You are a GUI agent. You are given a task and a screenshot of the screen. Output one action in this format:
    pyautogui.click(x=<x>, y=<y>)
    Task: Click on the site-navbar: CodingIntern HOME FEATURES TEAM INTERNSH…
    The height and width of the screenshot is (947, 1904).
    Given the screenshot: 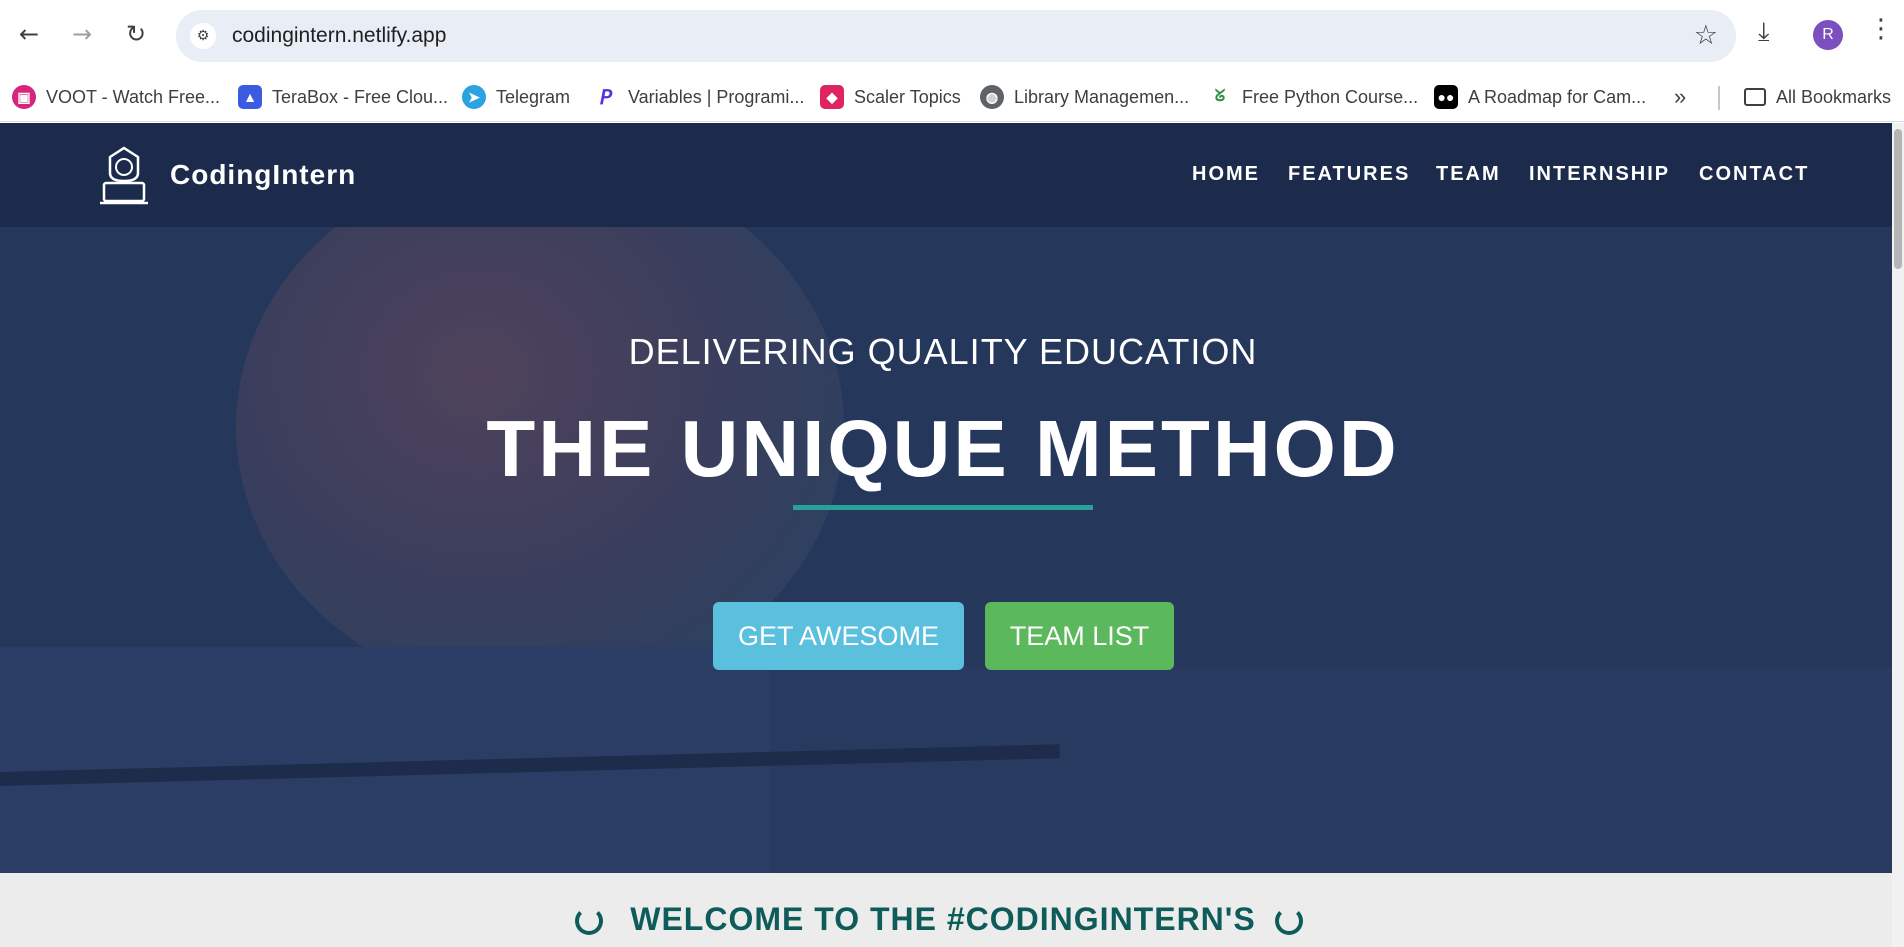 What is the action you would take?
    pyautogui.click(x=946, y=175)
    